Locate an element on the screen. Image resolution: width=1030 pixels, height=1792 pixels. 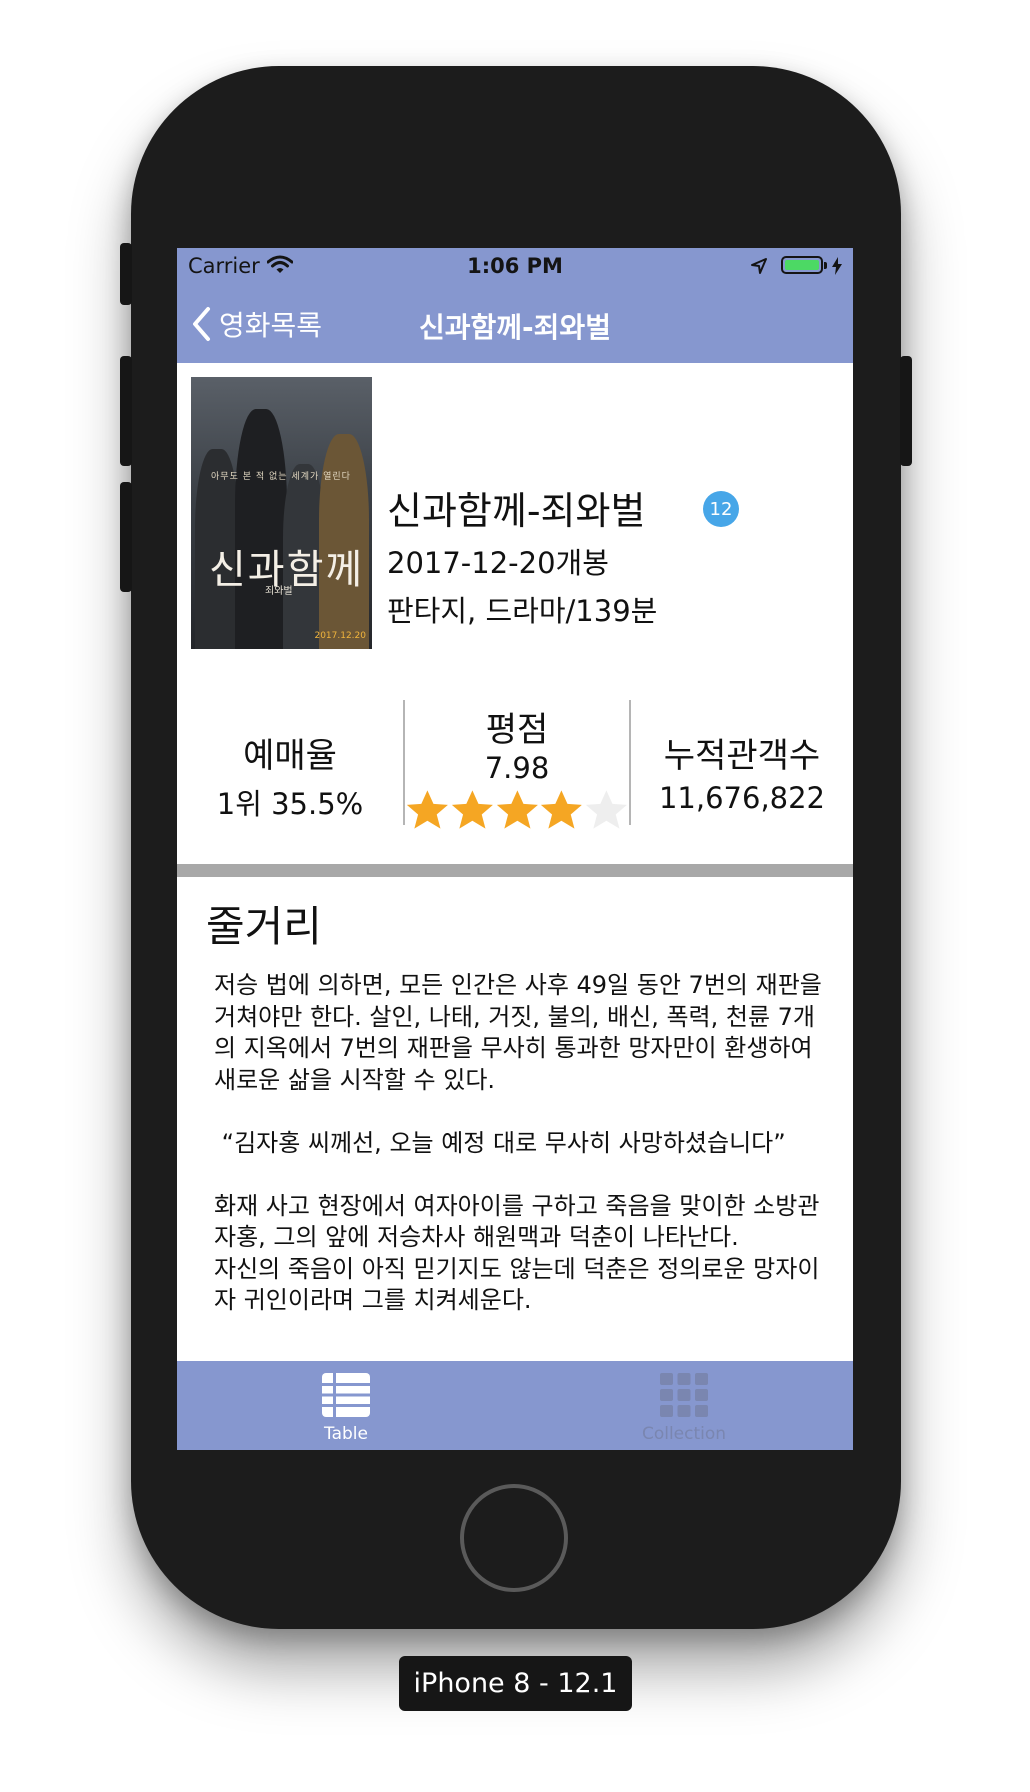
volume-down-button is located at coordinates (126, 537).